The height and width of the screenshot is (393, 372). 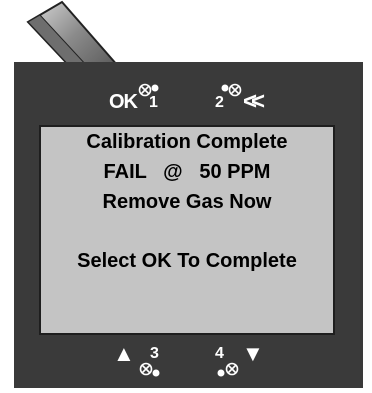 I want to click on back-button: <<, so click(x=254, y=102).